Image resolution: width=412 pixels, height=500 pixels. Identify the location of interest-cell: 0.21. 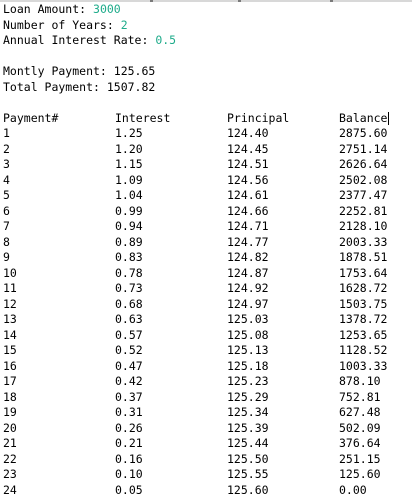
(129, 443).